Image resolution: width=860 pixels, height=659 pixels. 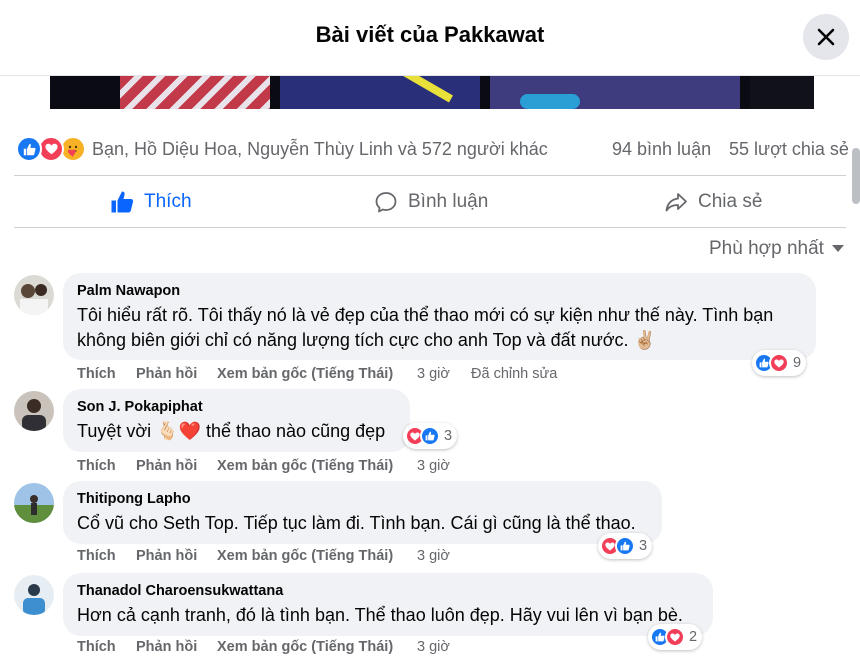 I want to click on caret-down-icon, so click(x=837, y=248).